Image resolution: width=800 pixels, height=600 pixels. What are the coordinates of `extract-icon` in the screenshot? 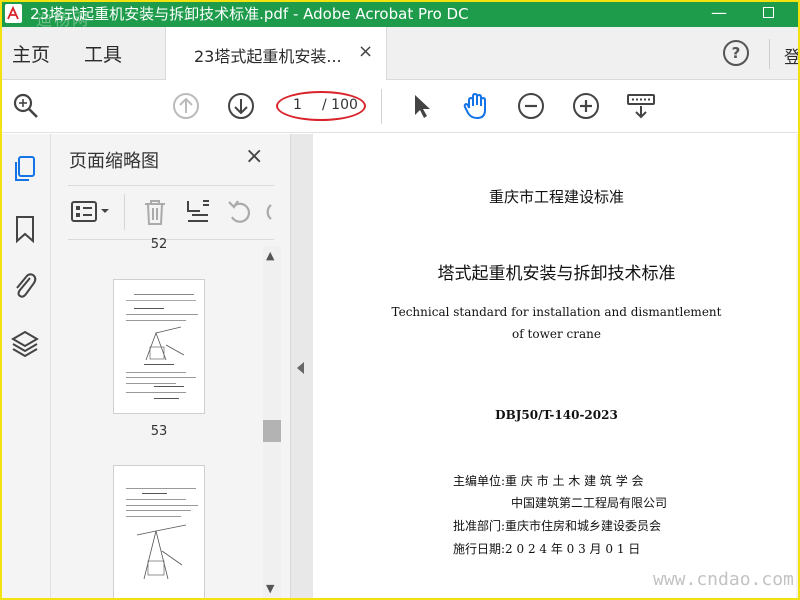 It's located at (198, 212).